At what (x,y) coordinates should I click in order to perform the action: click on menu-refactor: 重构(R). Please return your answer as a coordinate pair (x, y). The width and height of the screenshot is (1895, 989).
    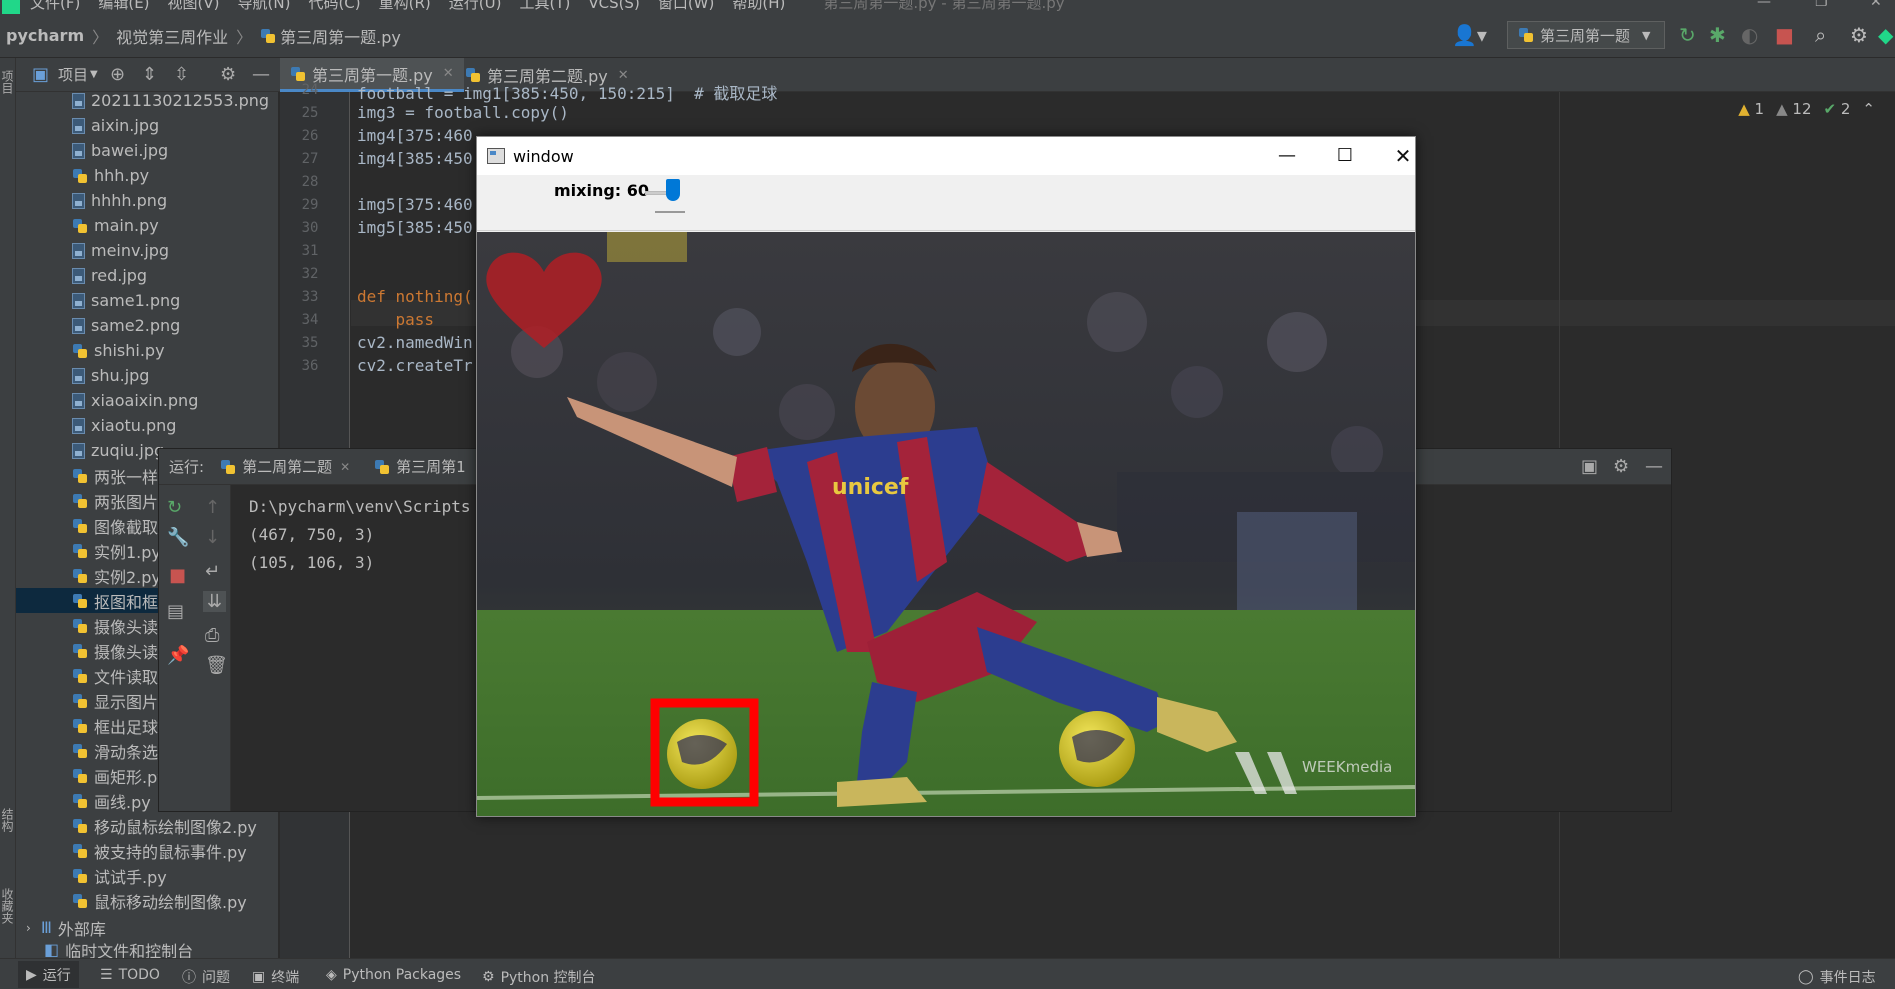
    Looking at the image, I should click on (405, 5).